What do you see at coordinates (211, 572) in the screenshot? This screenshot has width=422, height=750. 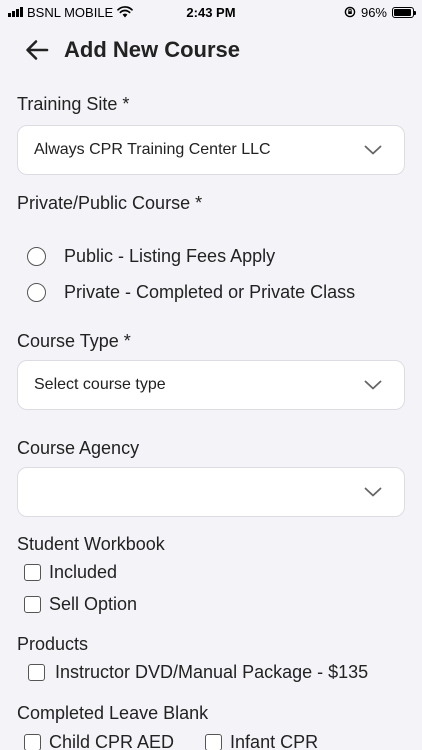 I see `checkbox-included: Included` at bounding box center [211, 572].